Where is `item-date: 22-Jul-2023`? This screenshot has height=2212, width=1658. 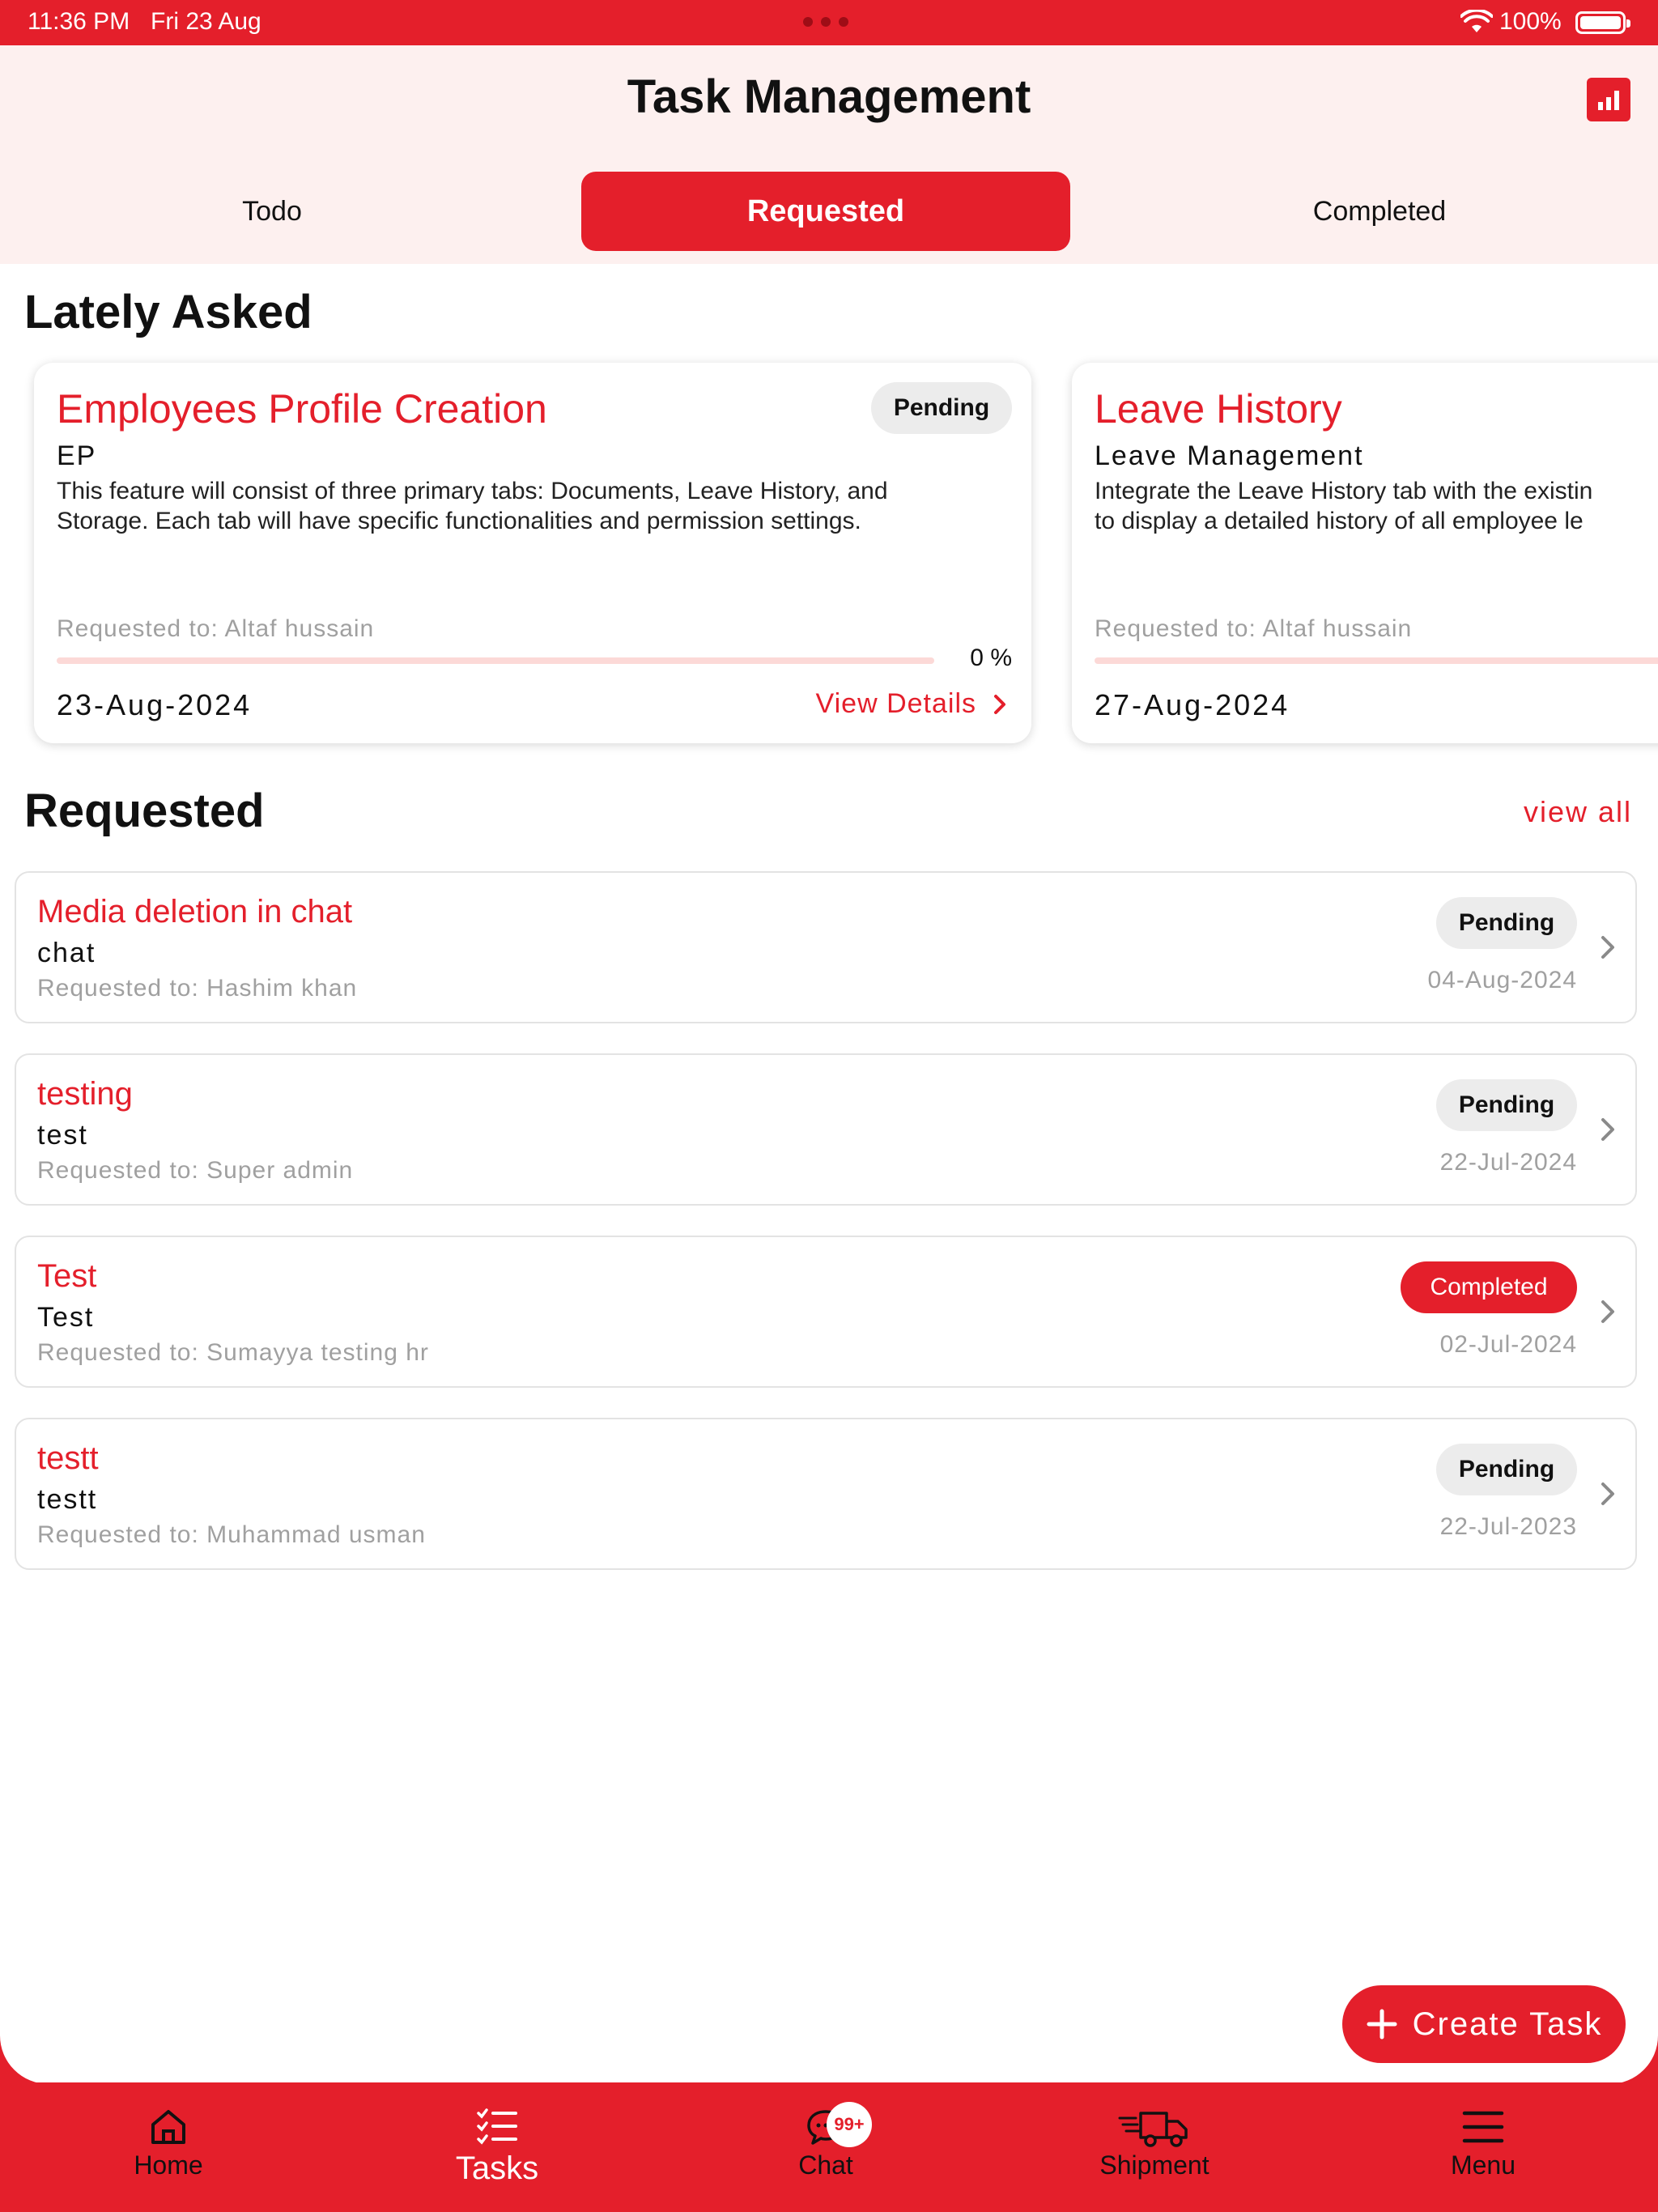 item-date: 22-Jul-2023 is located at coordinates (1508, 1527).